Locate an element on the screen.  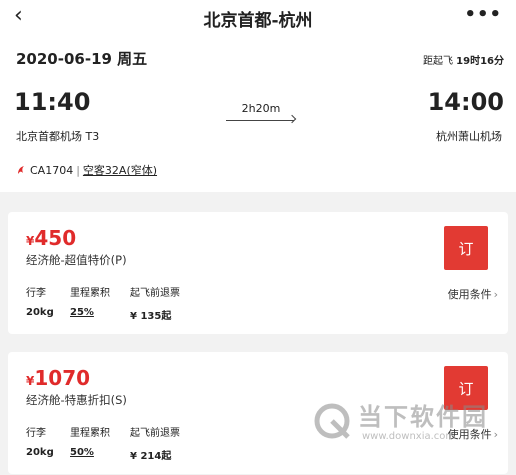
watermark-text: 当下软件园 is located at coordinates (423, 417).